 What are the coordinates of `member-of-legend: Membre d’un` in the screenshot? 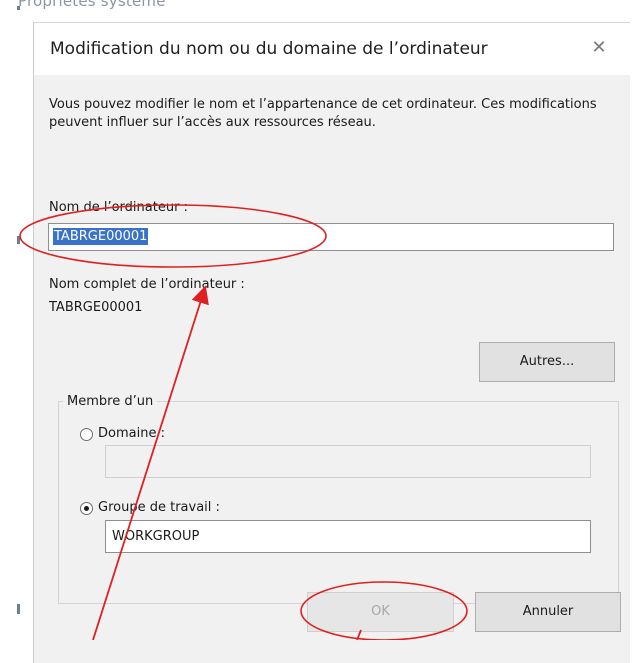 It's located at (110, 401).